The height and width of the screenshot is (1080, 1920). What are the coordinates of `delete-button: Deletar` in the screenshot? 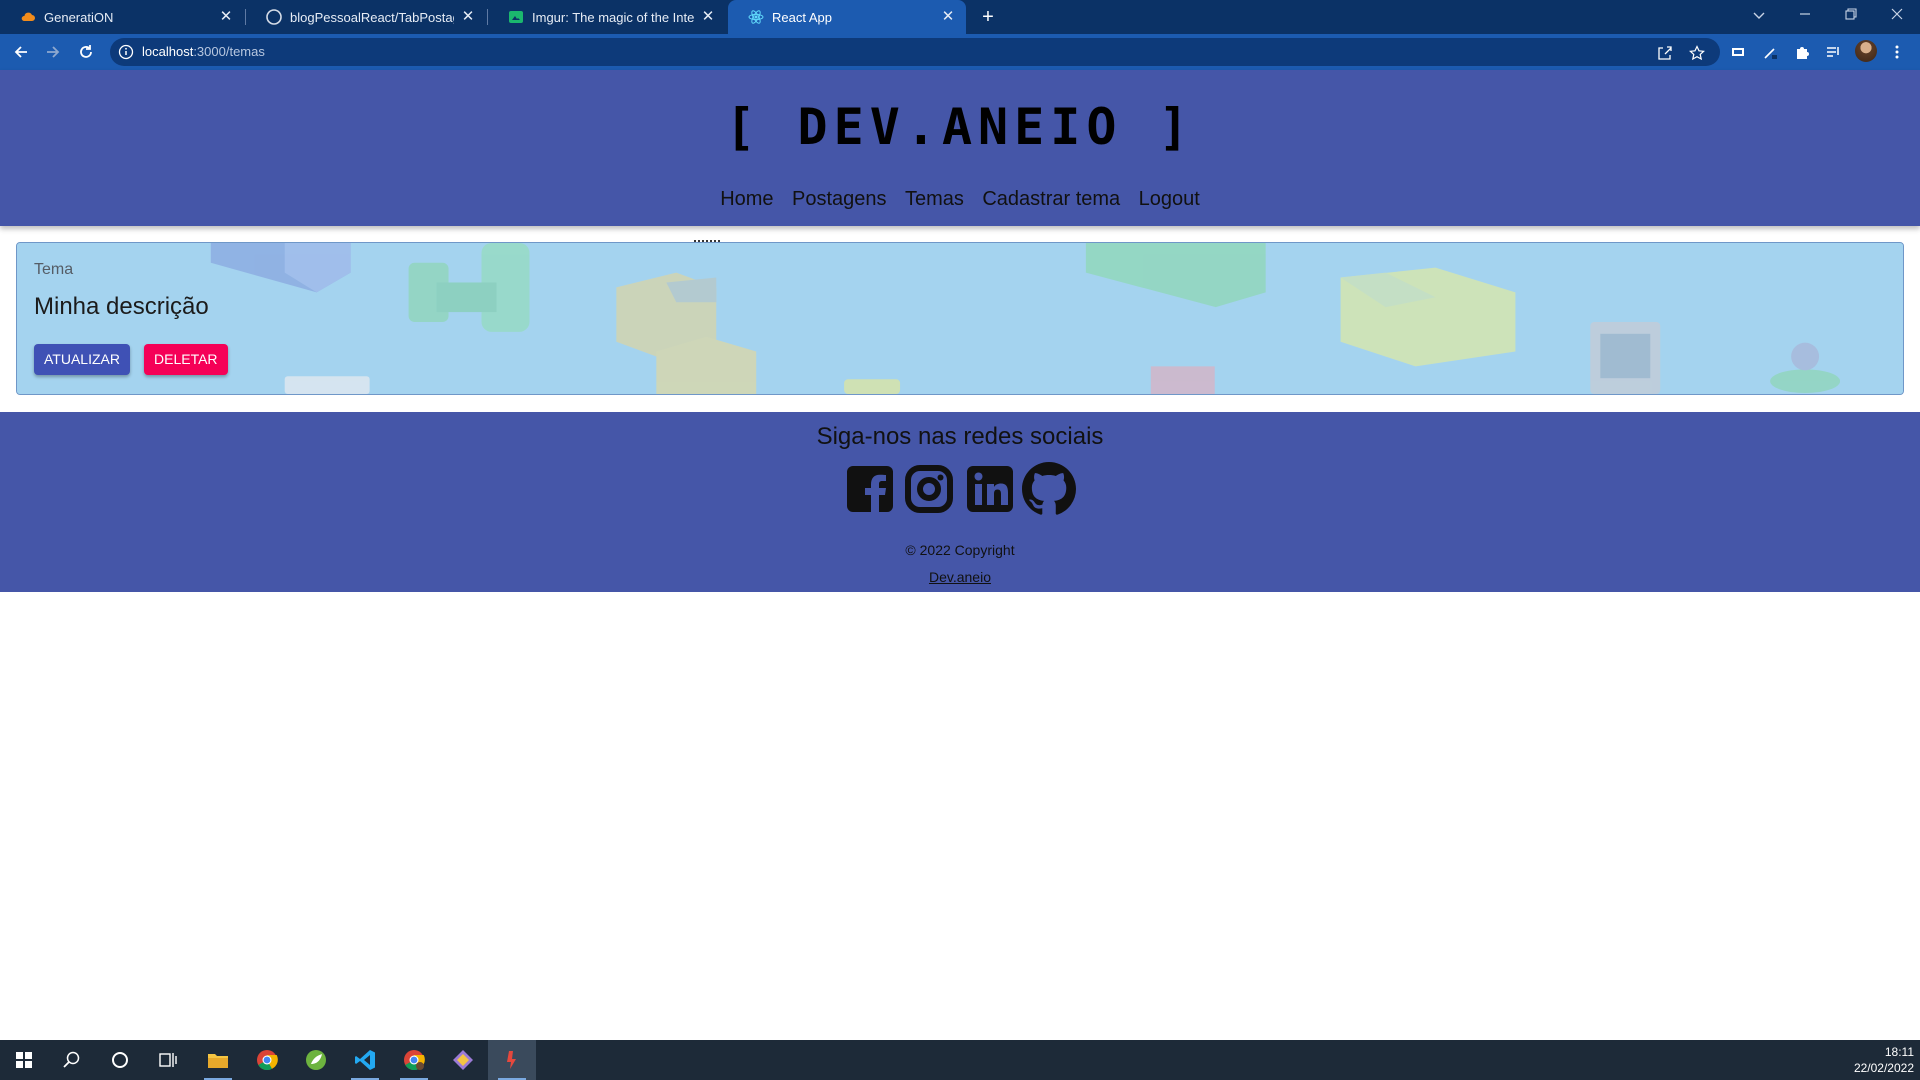 It's located at (186, 359).